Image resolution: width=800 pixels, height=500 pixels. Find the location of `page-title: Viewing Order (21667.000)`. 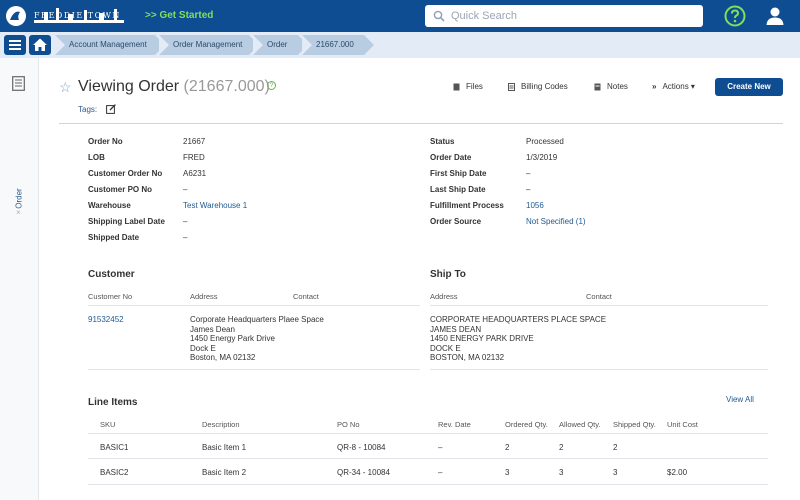

page-title: Viewing Order (21667.000) is located at coordinates (174, 87).